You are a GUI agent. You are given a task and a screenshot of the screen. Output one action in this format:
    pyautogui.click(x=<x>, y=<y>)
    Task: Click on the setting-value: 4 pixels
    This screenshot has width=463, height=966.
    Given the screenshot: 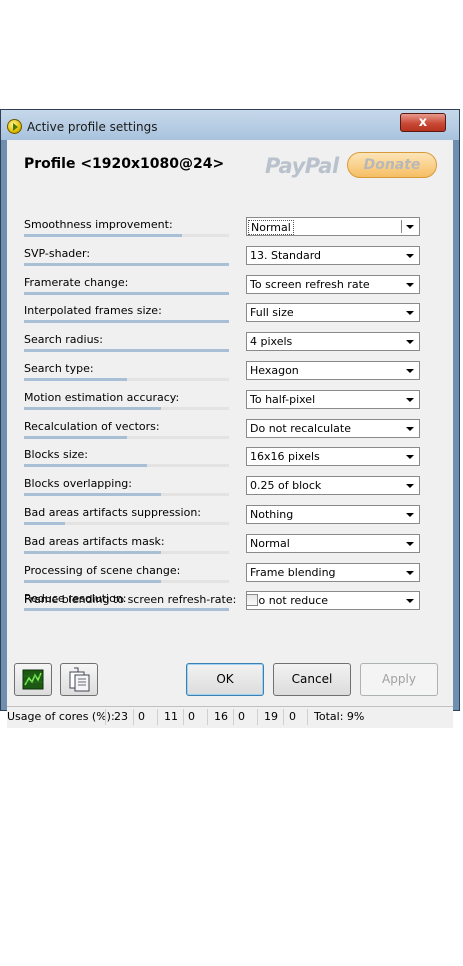 What is the action you would take?
    pyautogui.click(x=271, y=342)
    